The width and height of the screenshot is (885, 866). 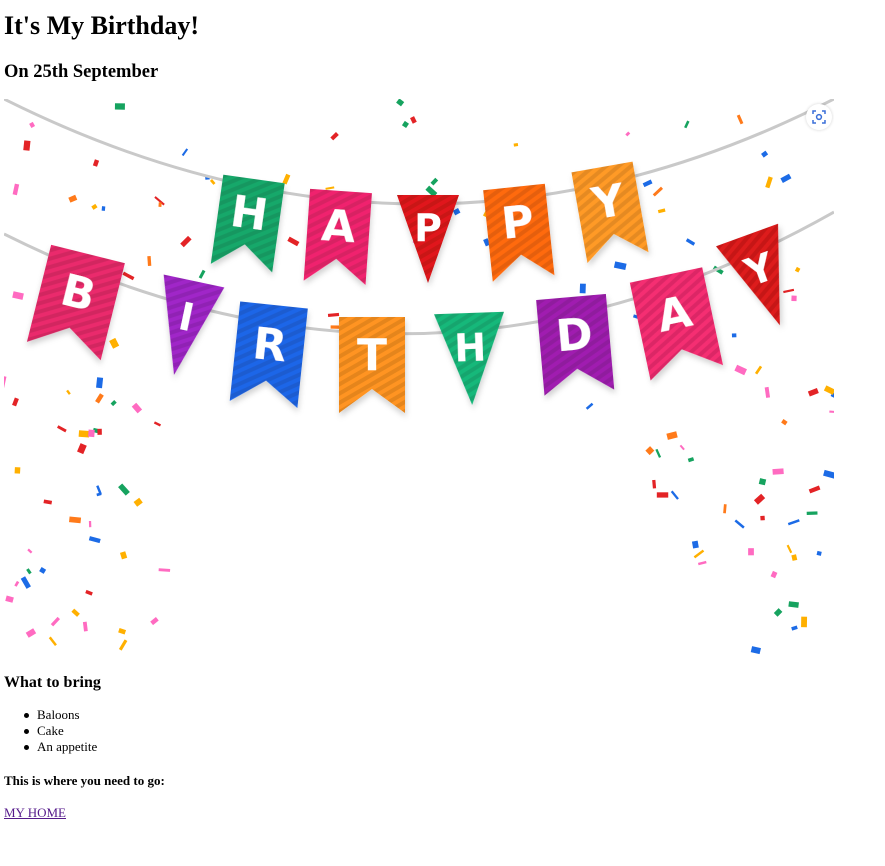 What do you see at coordinates (269, 345) in the screenshot?
I see `birthday-flag-letter: R` at bounding box center [269, 345].